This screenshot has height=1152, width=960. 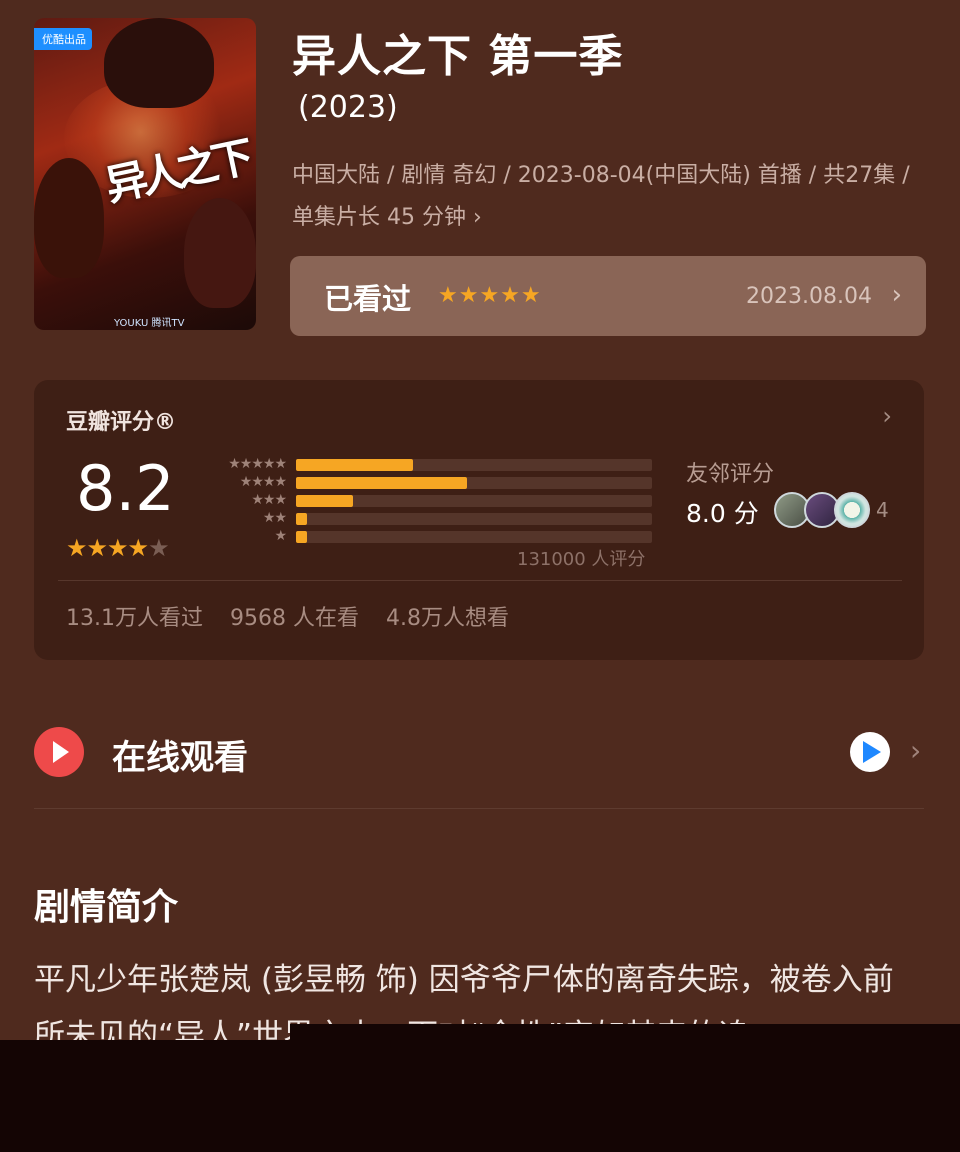 I want to click on star-level-icon: ★★★, so click(x=269, y=500).